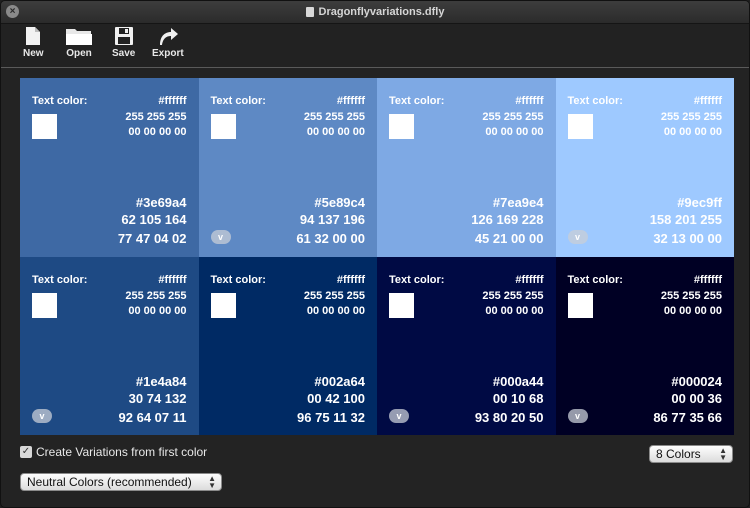  What do you see at coordinates (687, 238) in the screenshot?
I see `swatch-cmyk: 32 13 00 00` at bounding box center [687, 238].